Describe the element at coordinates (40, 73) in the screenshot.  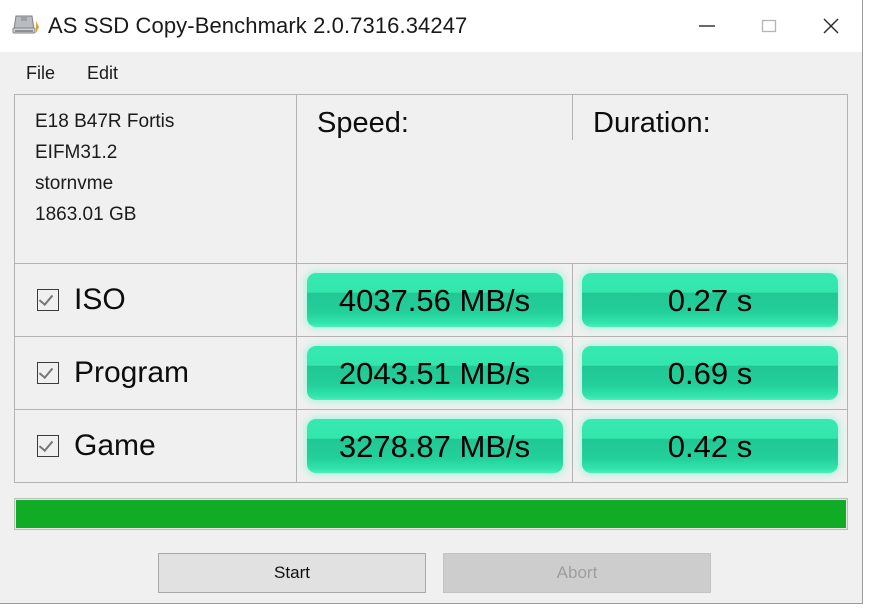
I see `menu-item-file: File` at that location.